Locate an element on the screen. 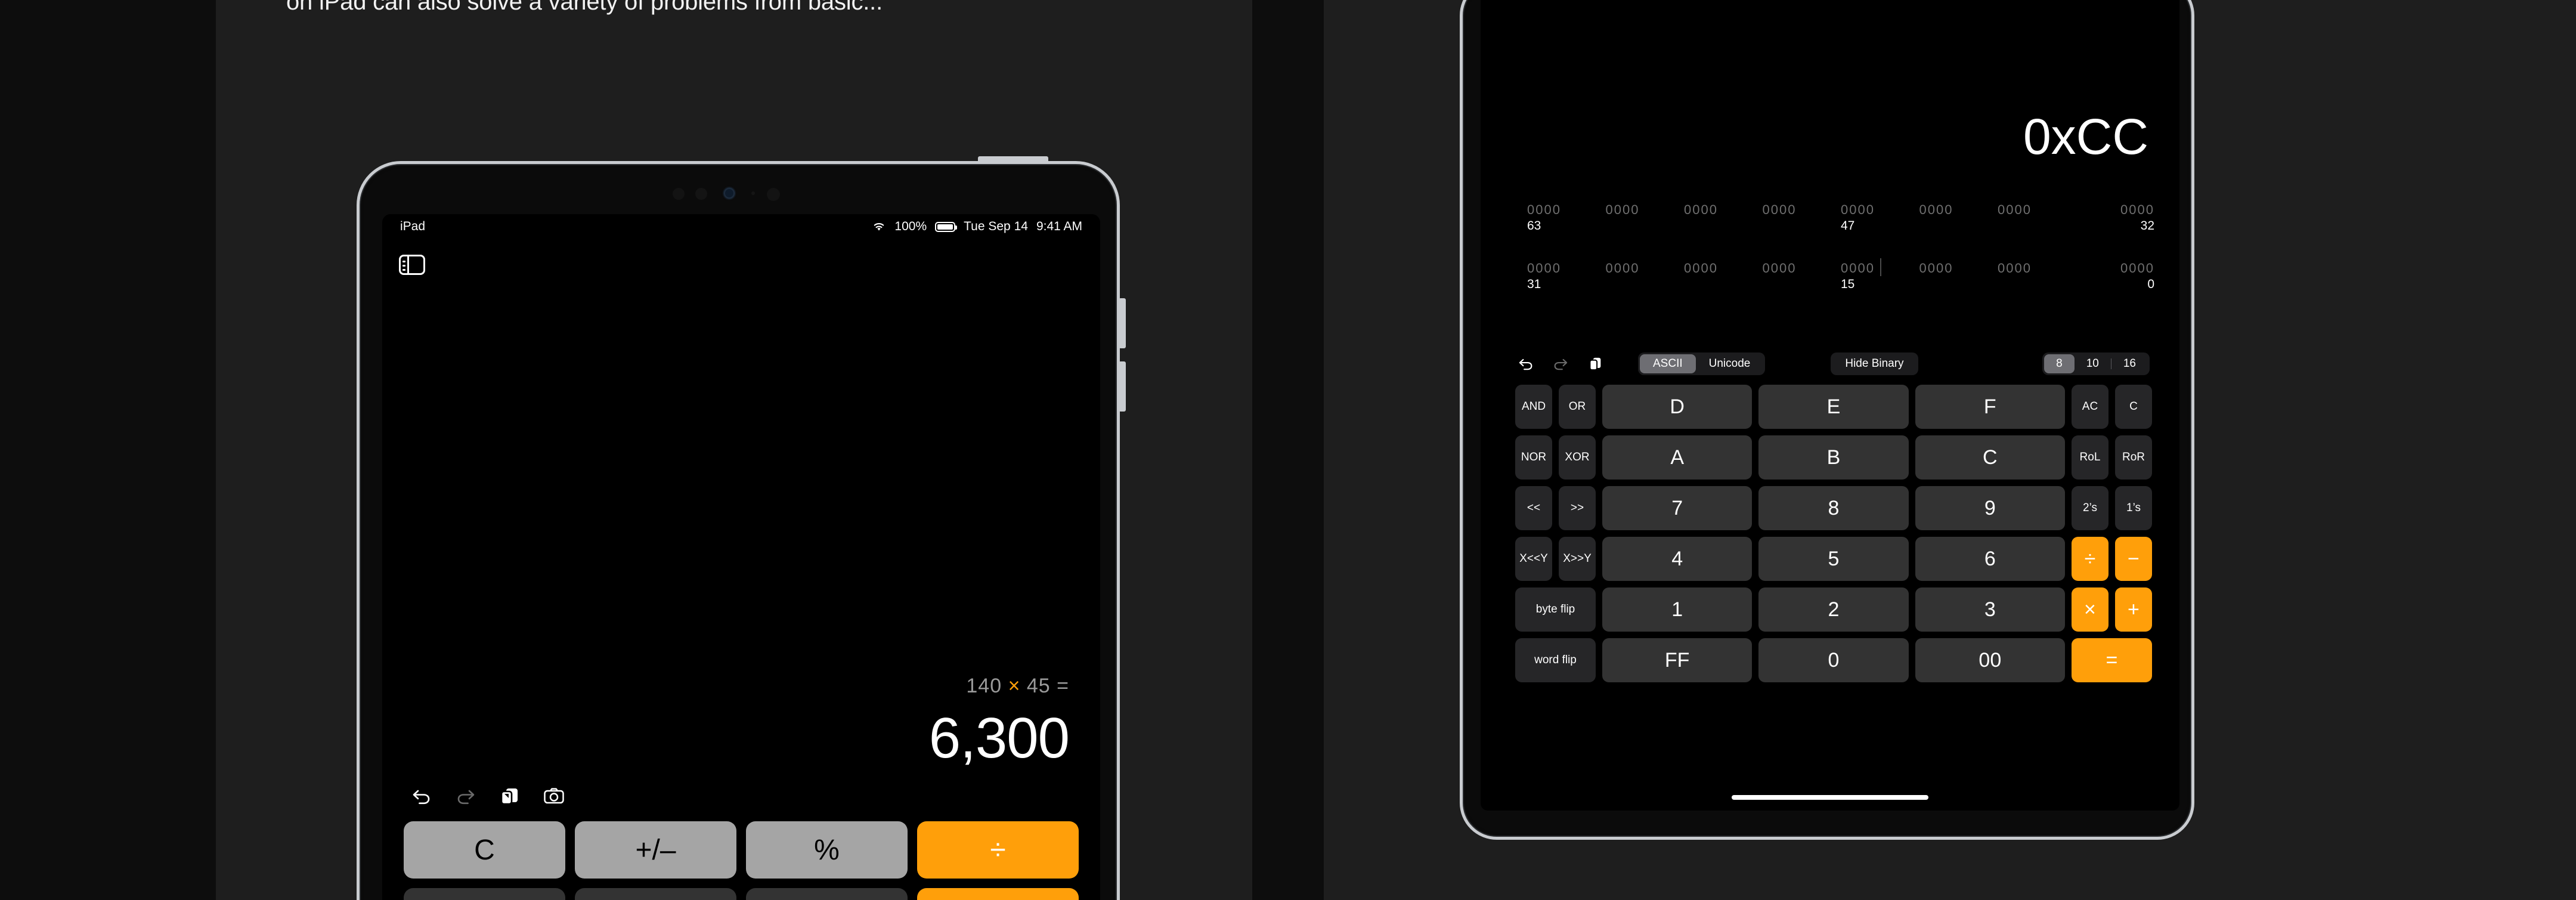  base-option-16: 16 is located at coordinates (2129, 363).